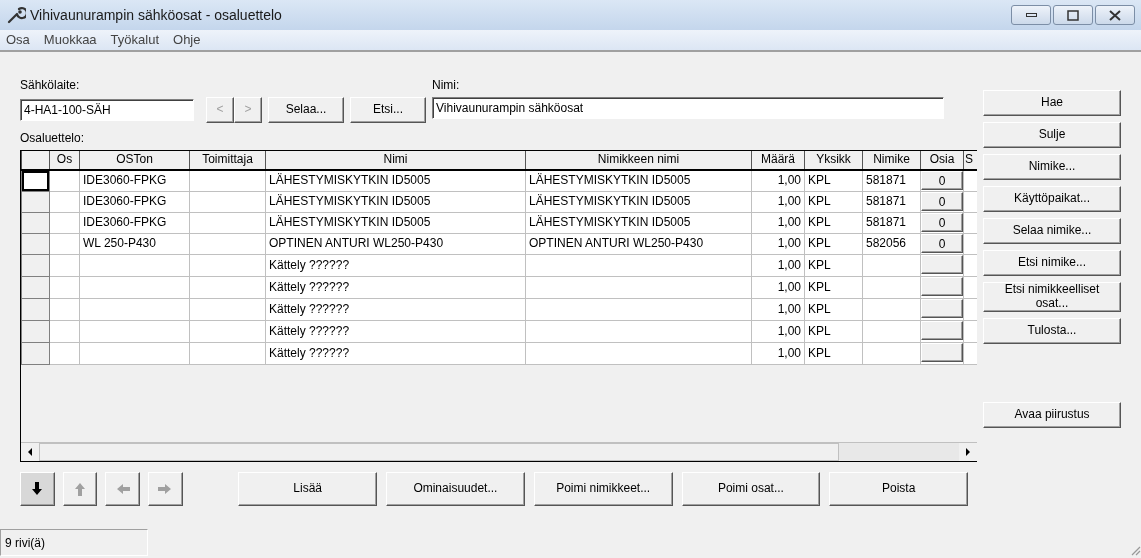 The width and height of the screenshot is (1141, 558). Describe the element at coordinates (37, 489) in the screenshot. I see `move-down-button` at that location.